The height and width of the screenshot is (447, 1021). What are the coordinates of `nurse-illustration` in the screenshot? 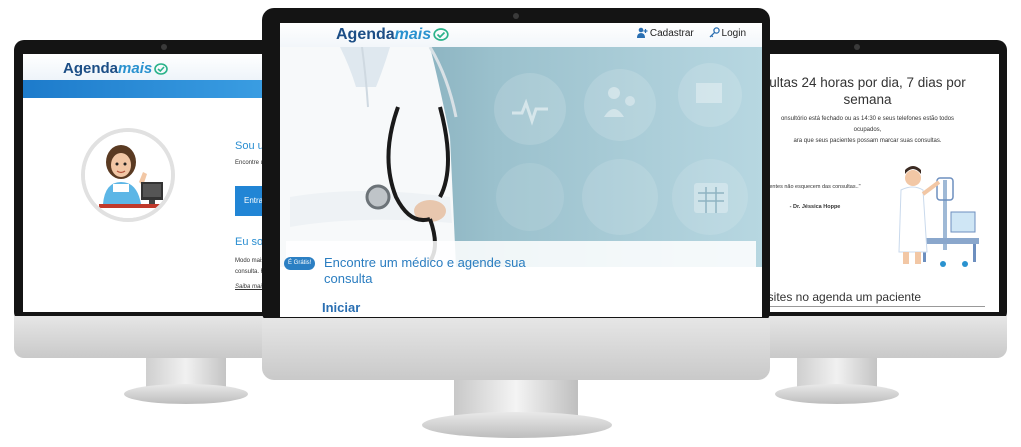 It's located at (938, 216).